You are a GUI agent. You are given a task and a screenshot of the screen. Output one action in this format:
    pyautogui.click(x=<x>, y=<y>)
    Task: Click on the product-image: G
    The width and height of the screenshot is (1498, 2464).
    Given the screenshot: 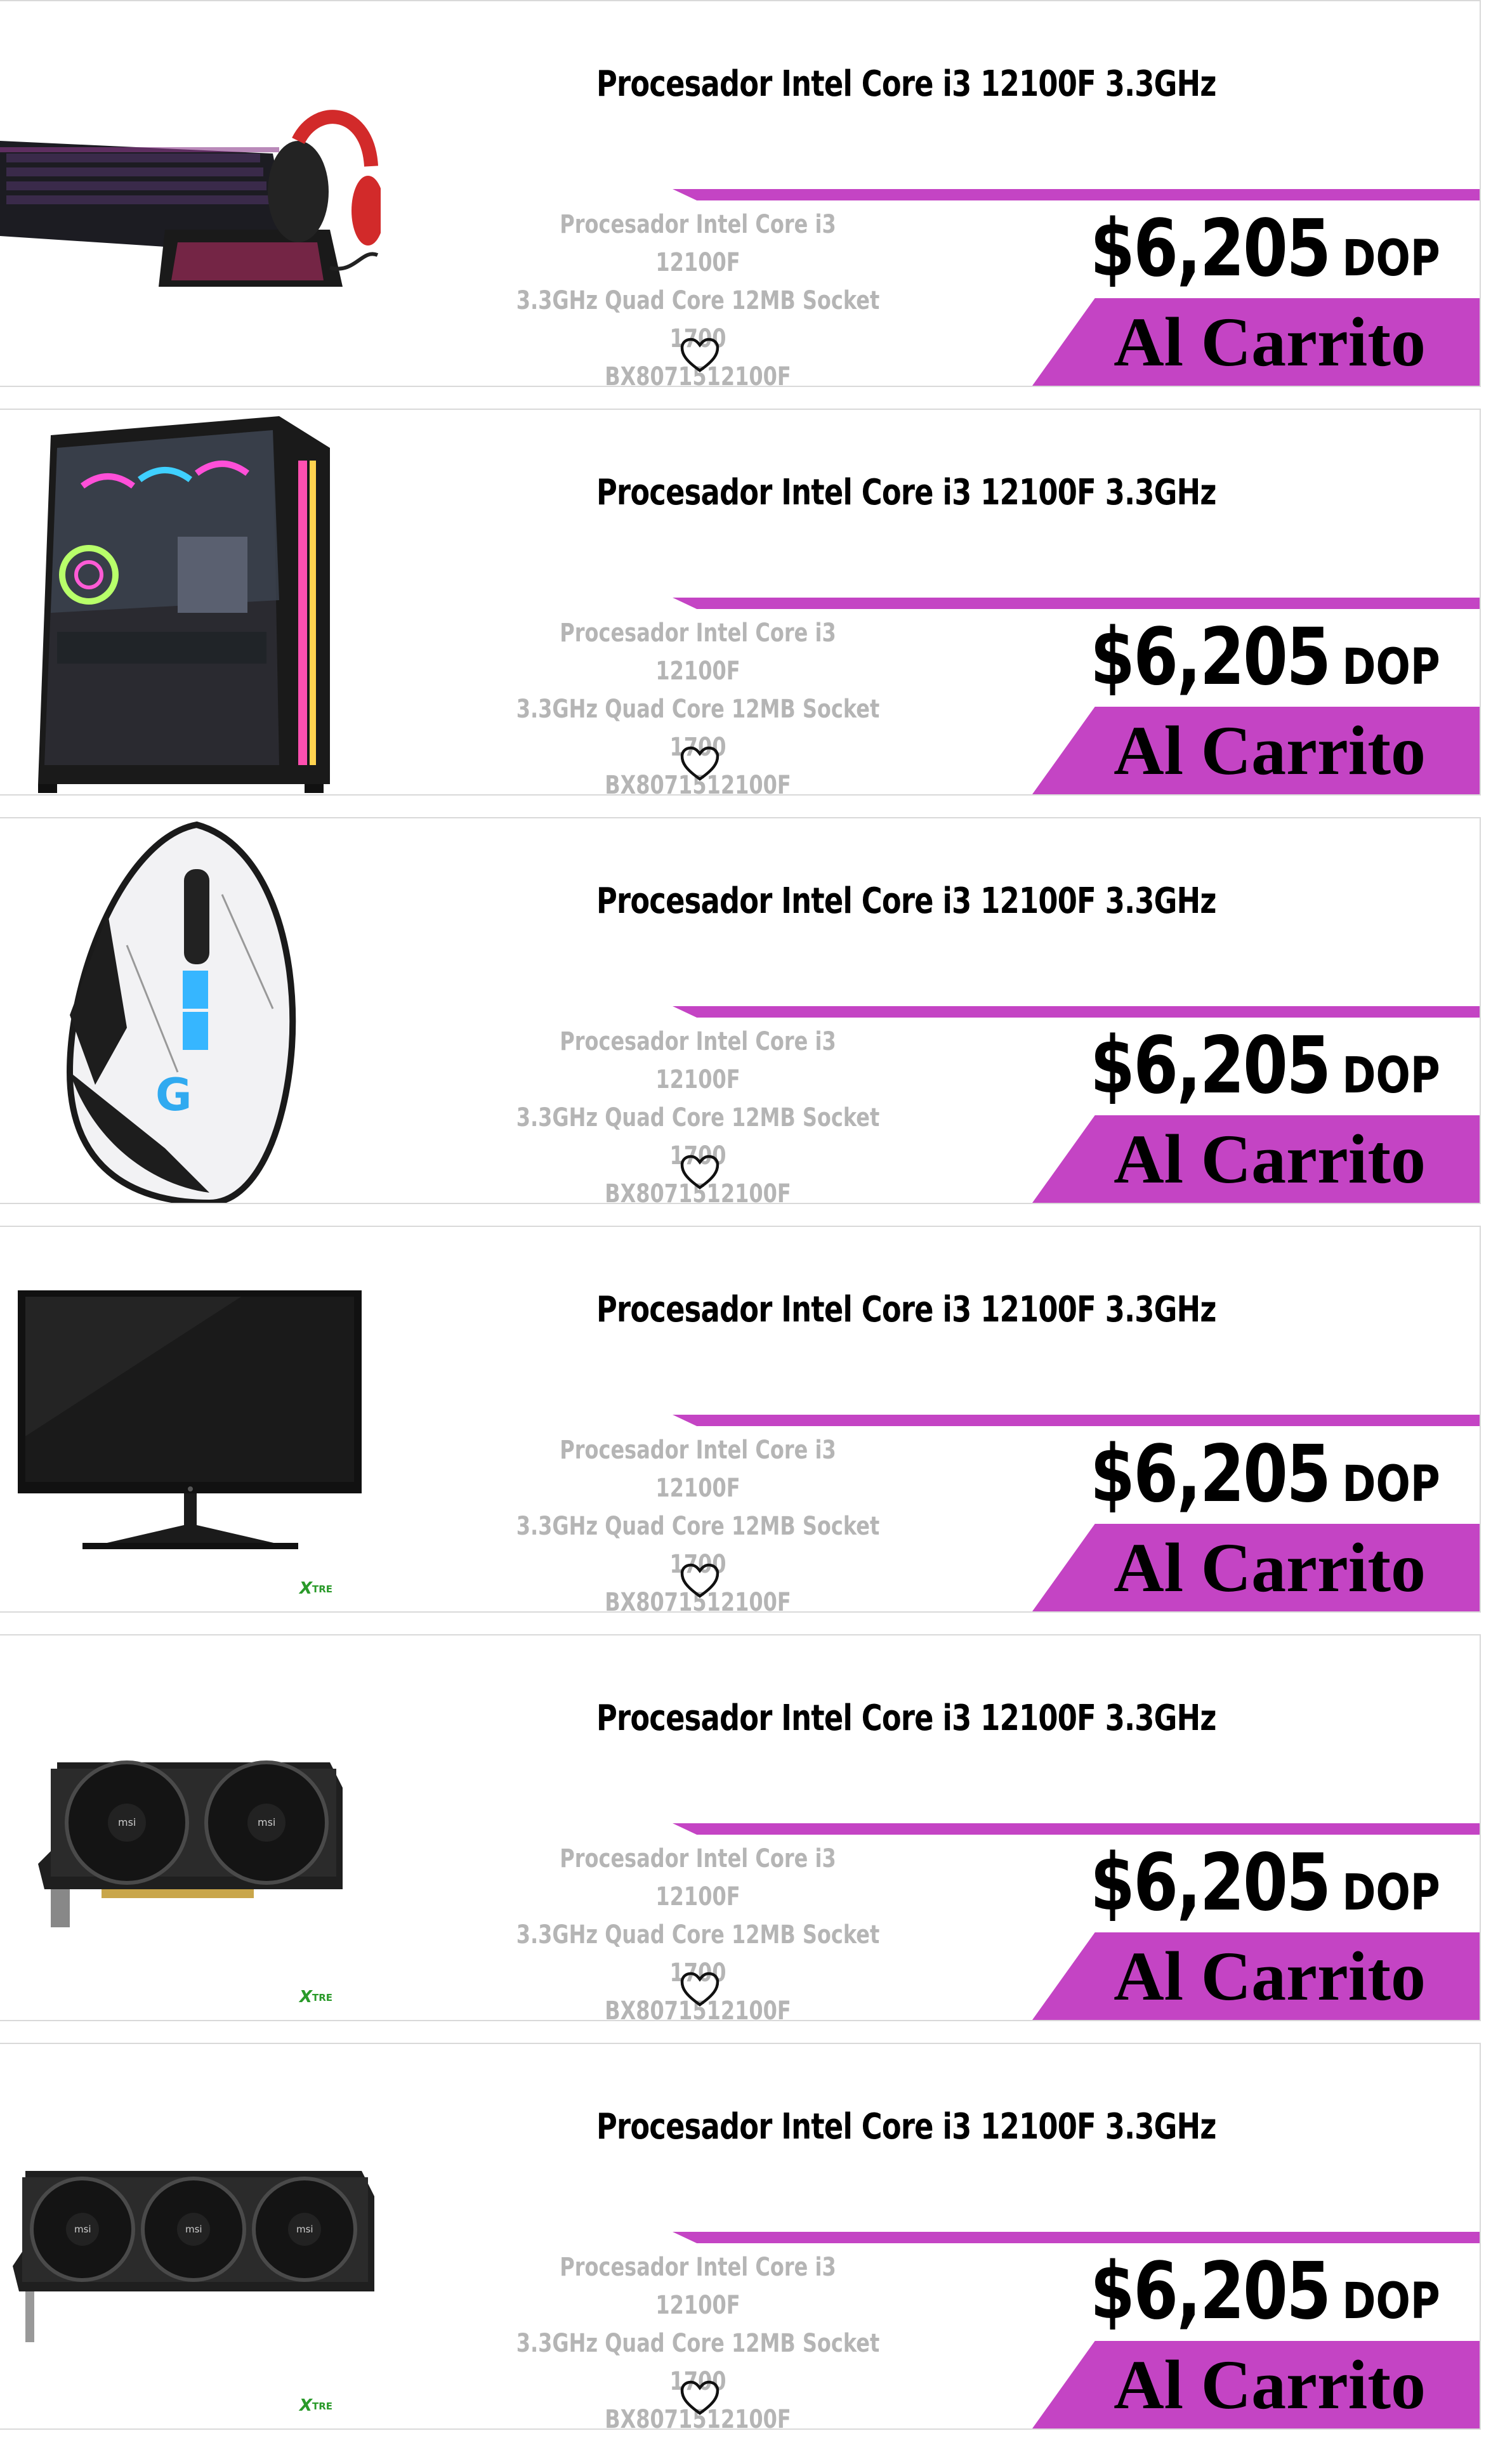 What is the action you would take?
    pyautogui.click(x=190, y=1010)
    